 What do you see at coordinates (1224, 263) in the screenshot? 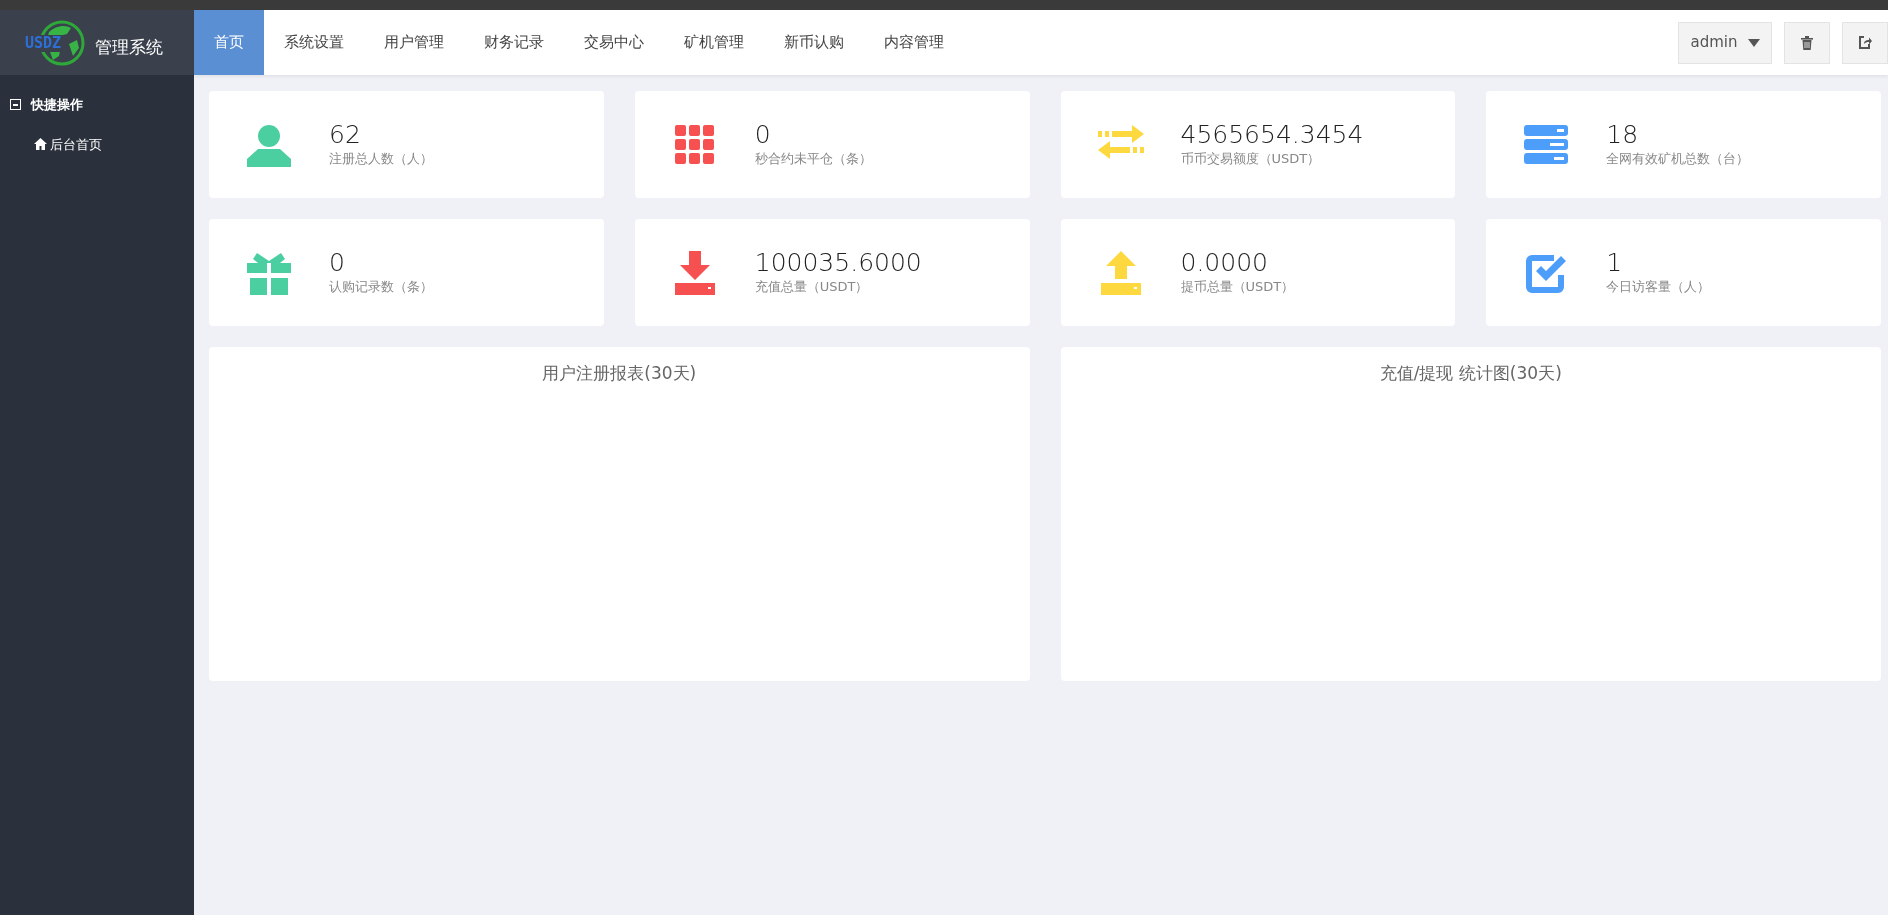
I see `stat-value: 0.0000` at bounding box center [1224, 263].